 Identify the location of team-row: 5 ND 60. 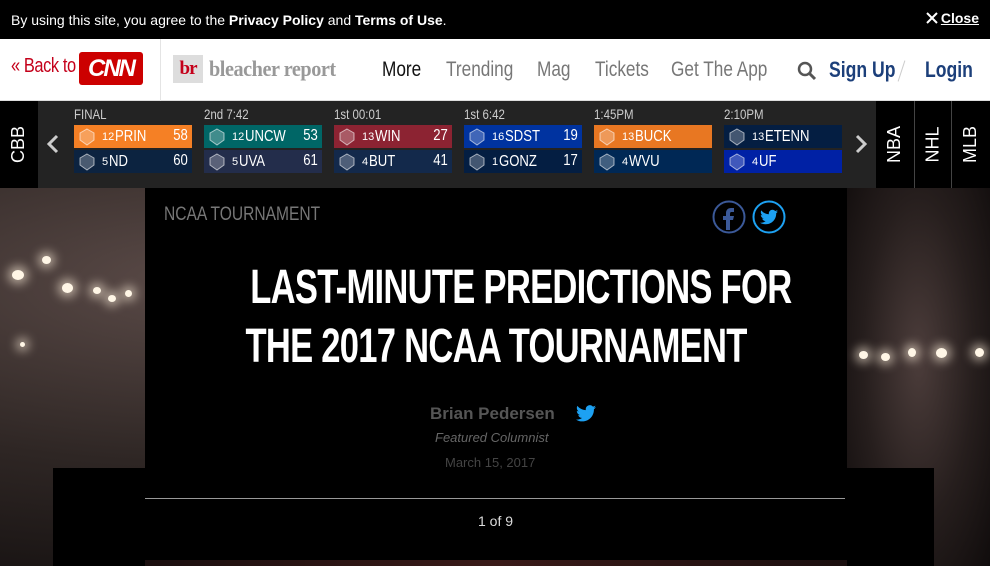
(133, 161).